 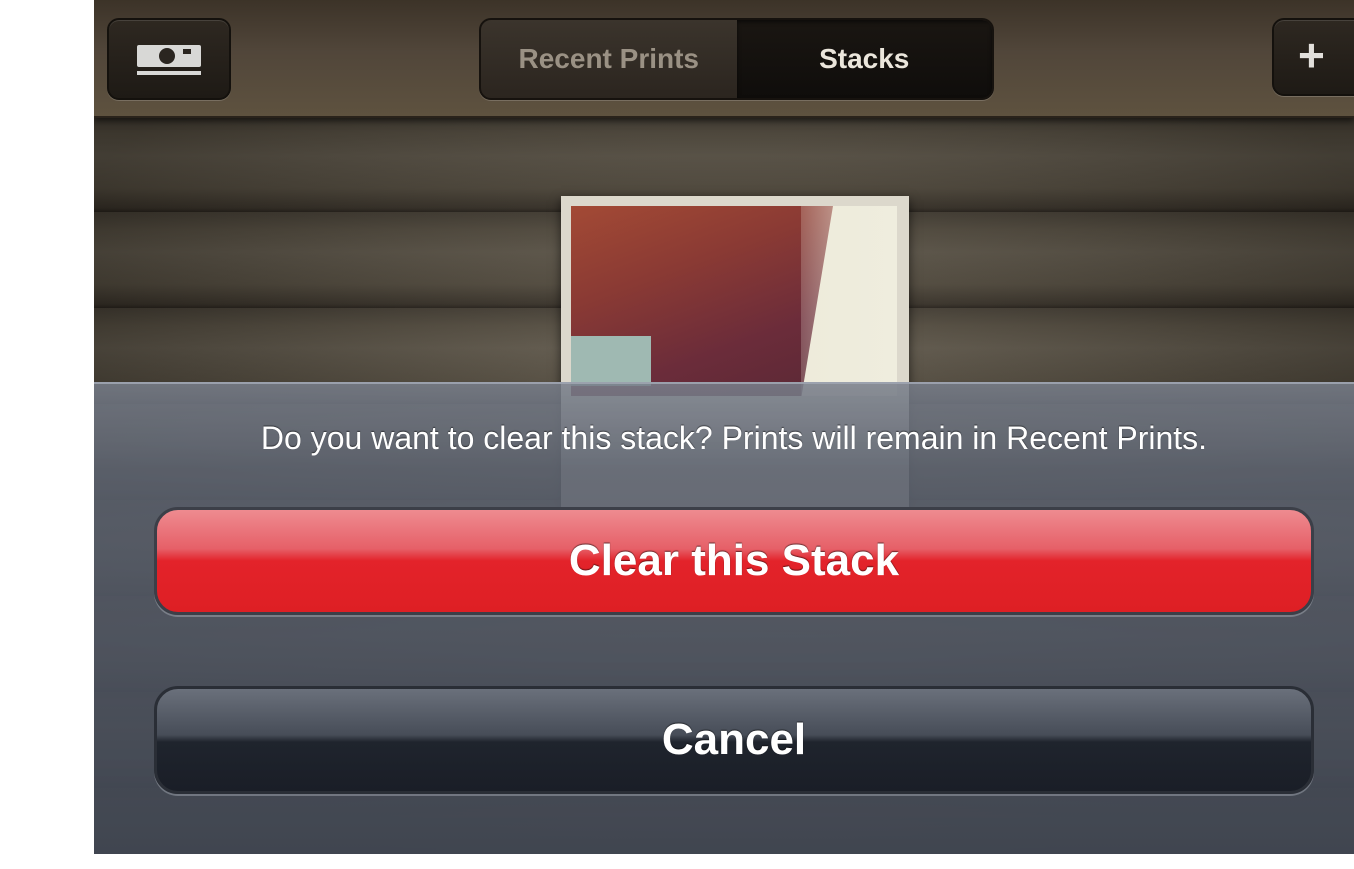 I want to click on tab-stacks: Stacks, so click(x=864, y=59).